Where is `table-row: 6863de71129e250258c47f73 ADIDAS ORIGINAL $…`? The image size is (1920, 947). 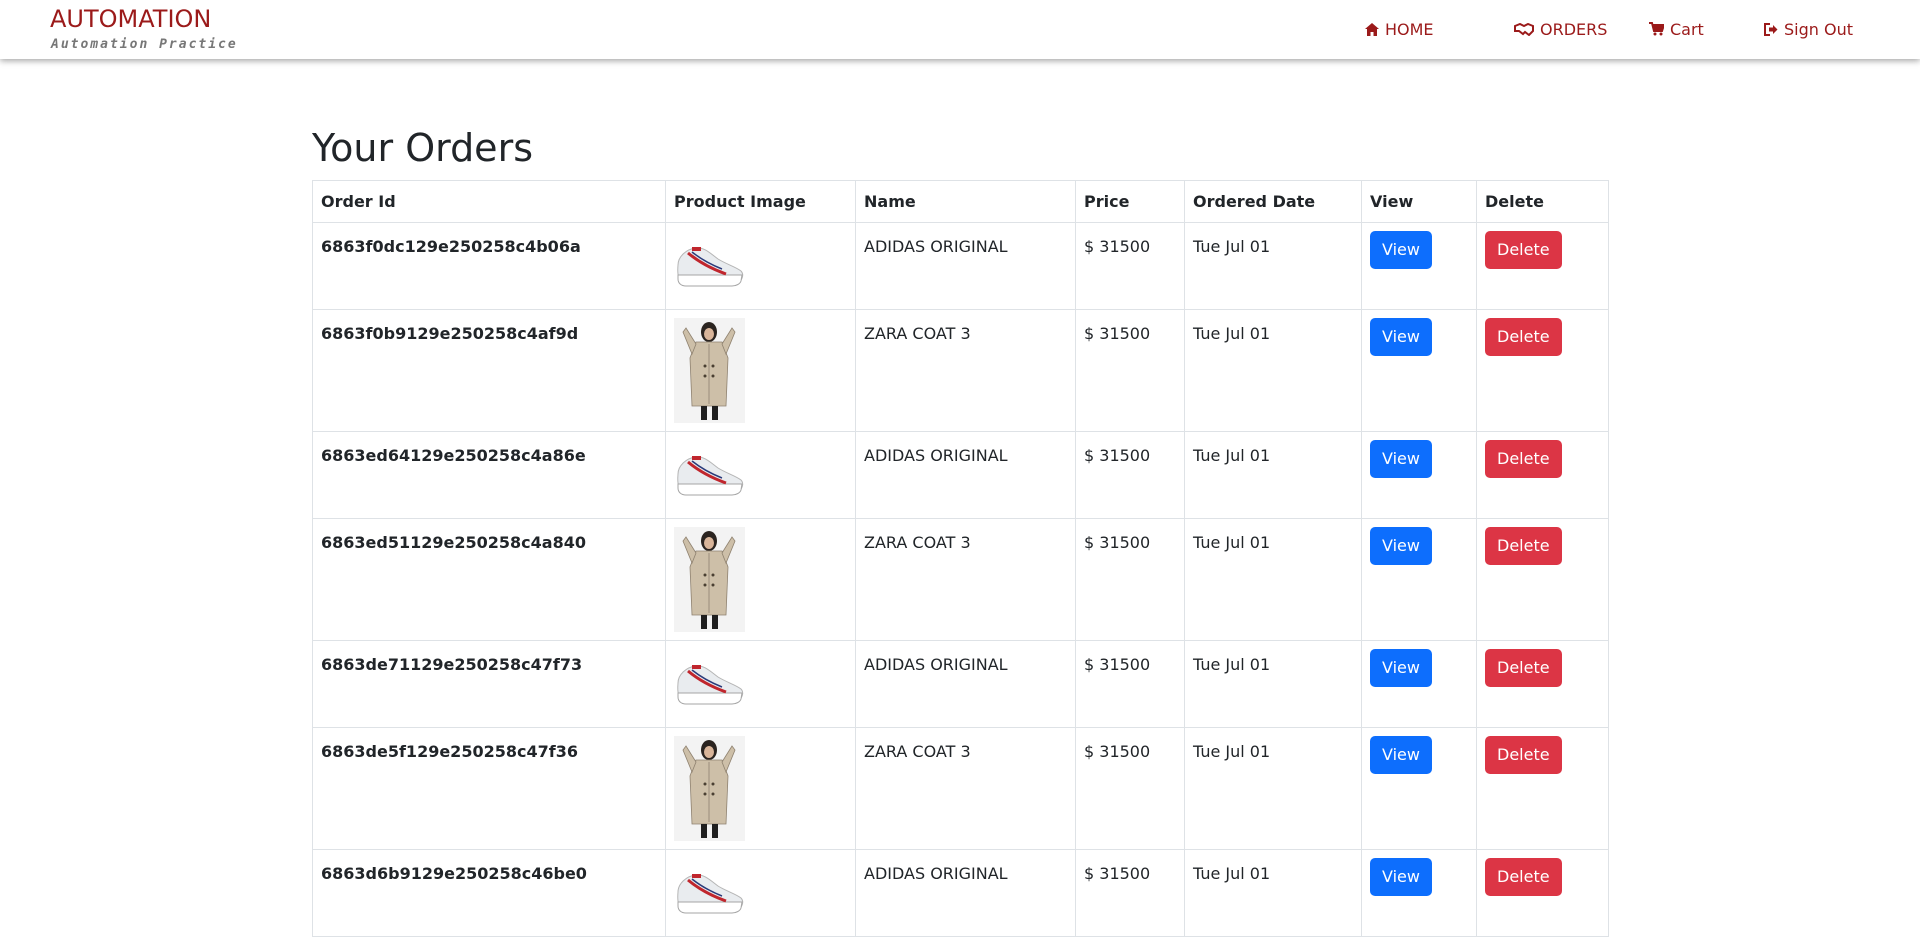 table-row: 6863de71129e250258c47f73 ADIDAS ORIGINAL $… is located at coordinates (960, 684).